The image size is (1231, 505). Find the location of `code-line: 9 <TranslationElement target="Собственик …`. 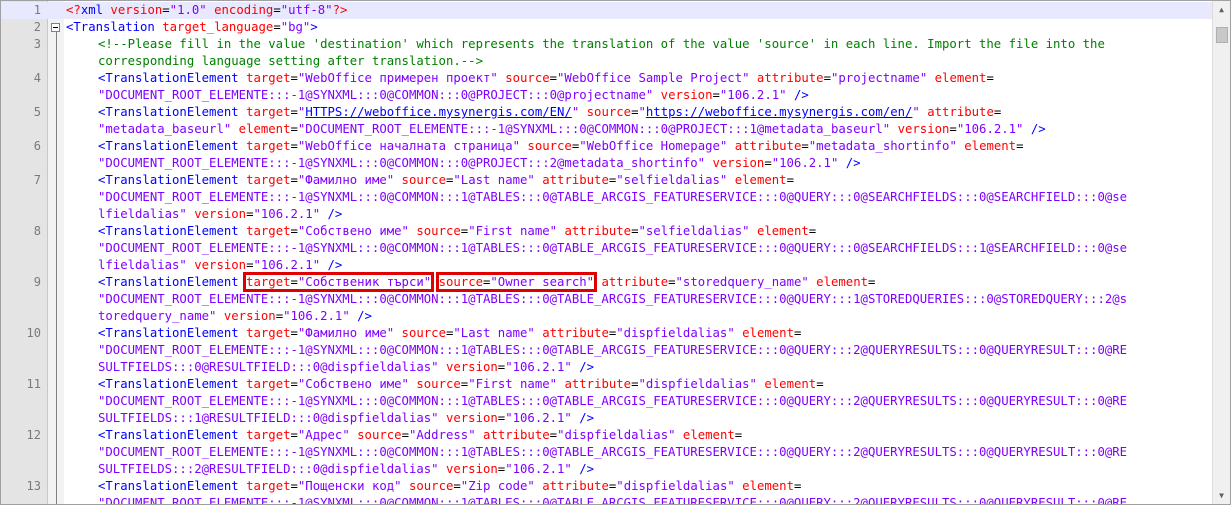

code-line: 9 <TranslationElement target="Собственик … is located at coordinates (607, 282).